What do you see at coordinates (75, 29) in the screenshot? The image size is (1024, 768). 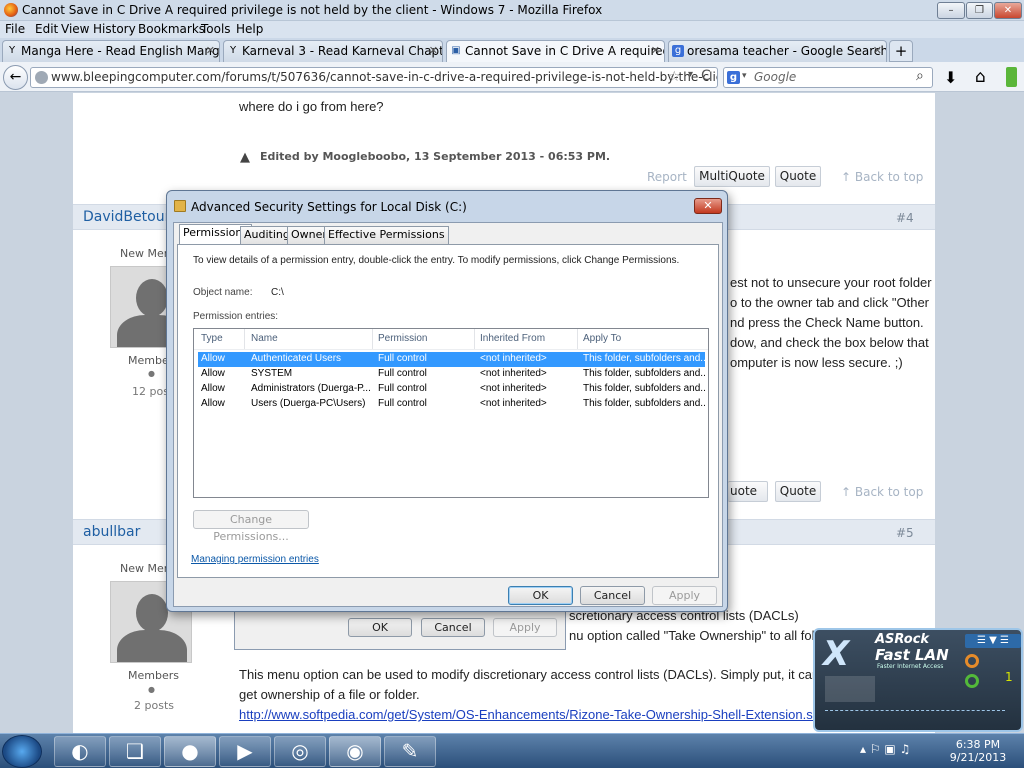 I see `menu-view: View` at bounding box center [75, 29].